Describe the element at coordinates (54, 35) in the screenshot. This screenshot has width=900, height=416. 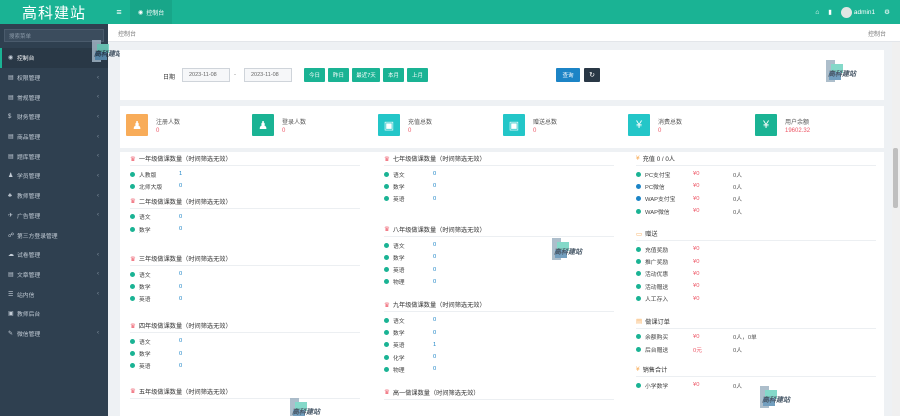
I see `menu-search-input: 搜索菜单` at that location.